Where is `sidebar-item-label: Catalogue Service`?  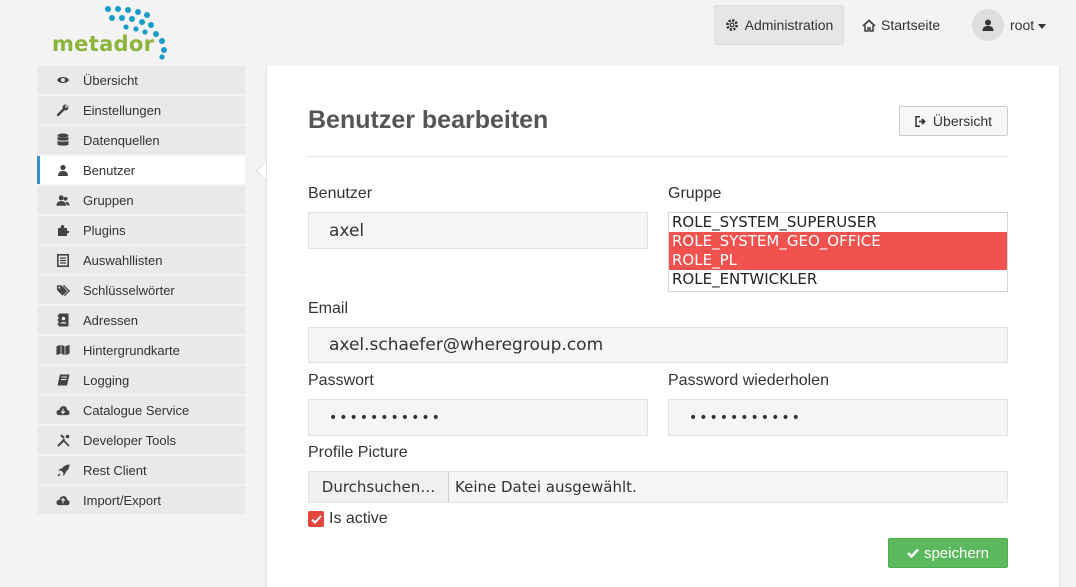 sidebar-item-label: Catalogue Service is located at coordinates (136, 410).